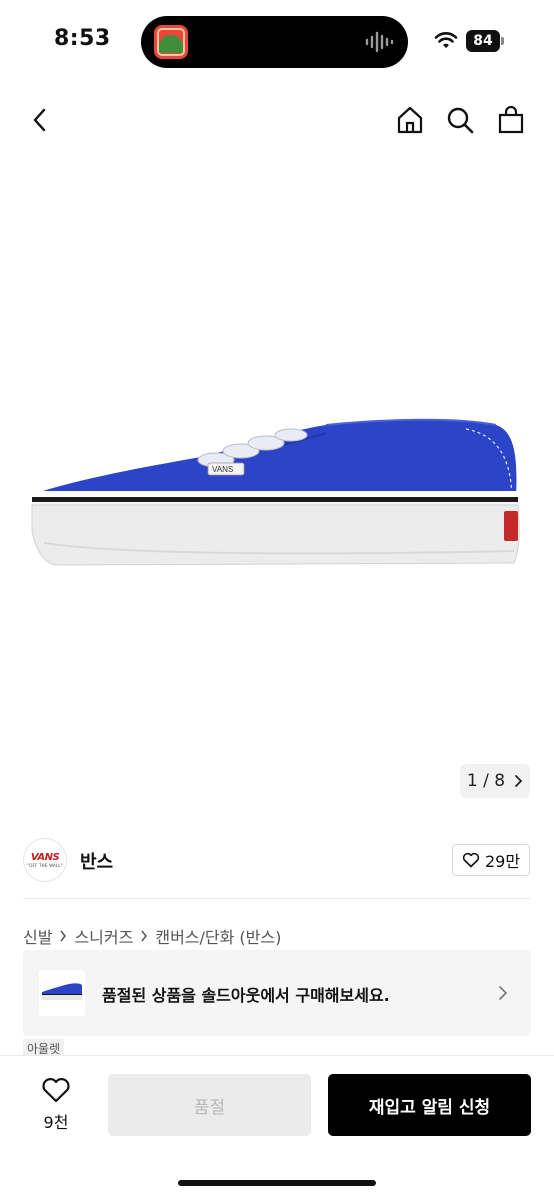 Image resolution: width=554 pixels, height=1200 pixels. I want to click on soldout-thumbnail, so click(62, 993).